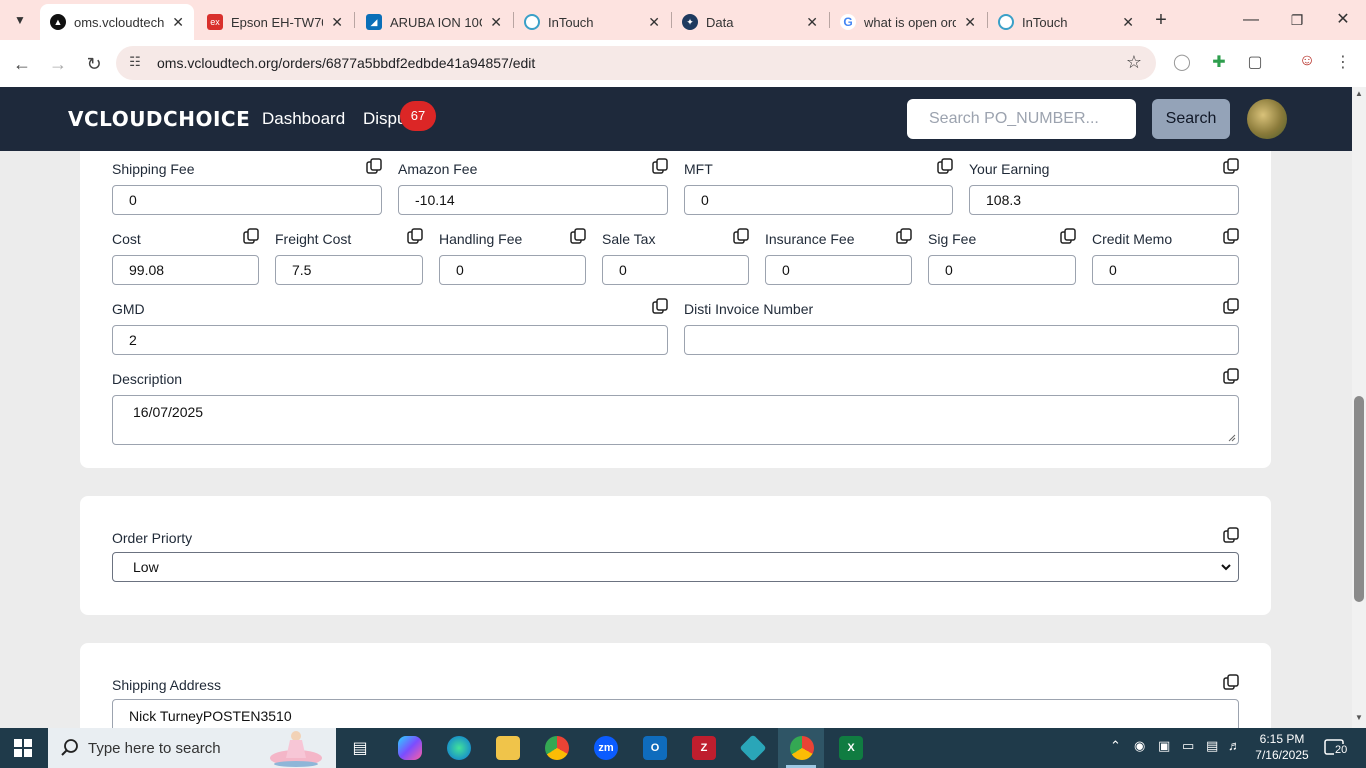 This screenshot has height=768, width=1366. What do you see at coordinates (1182, 63) in the screenshot?
I see `translate-globe-icon: ◯` at bounding box center [1182, 63].